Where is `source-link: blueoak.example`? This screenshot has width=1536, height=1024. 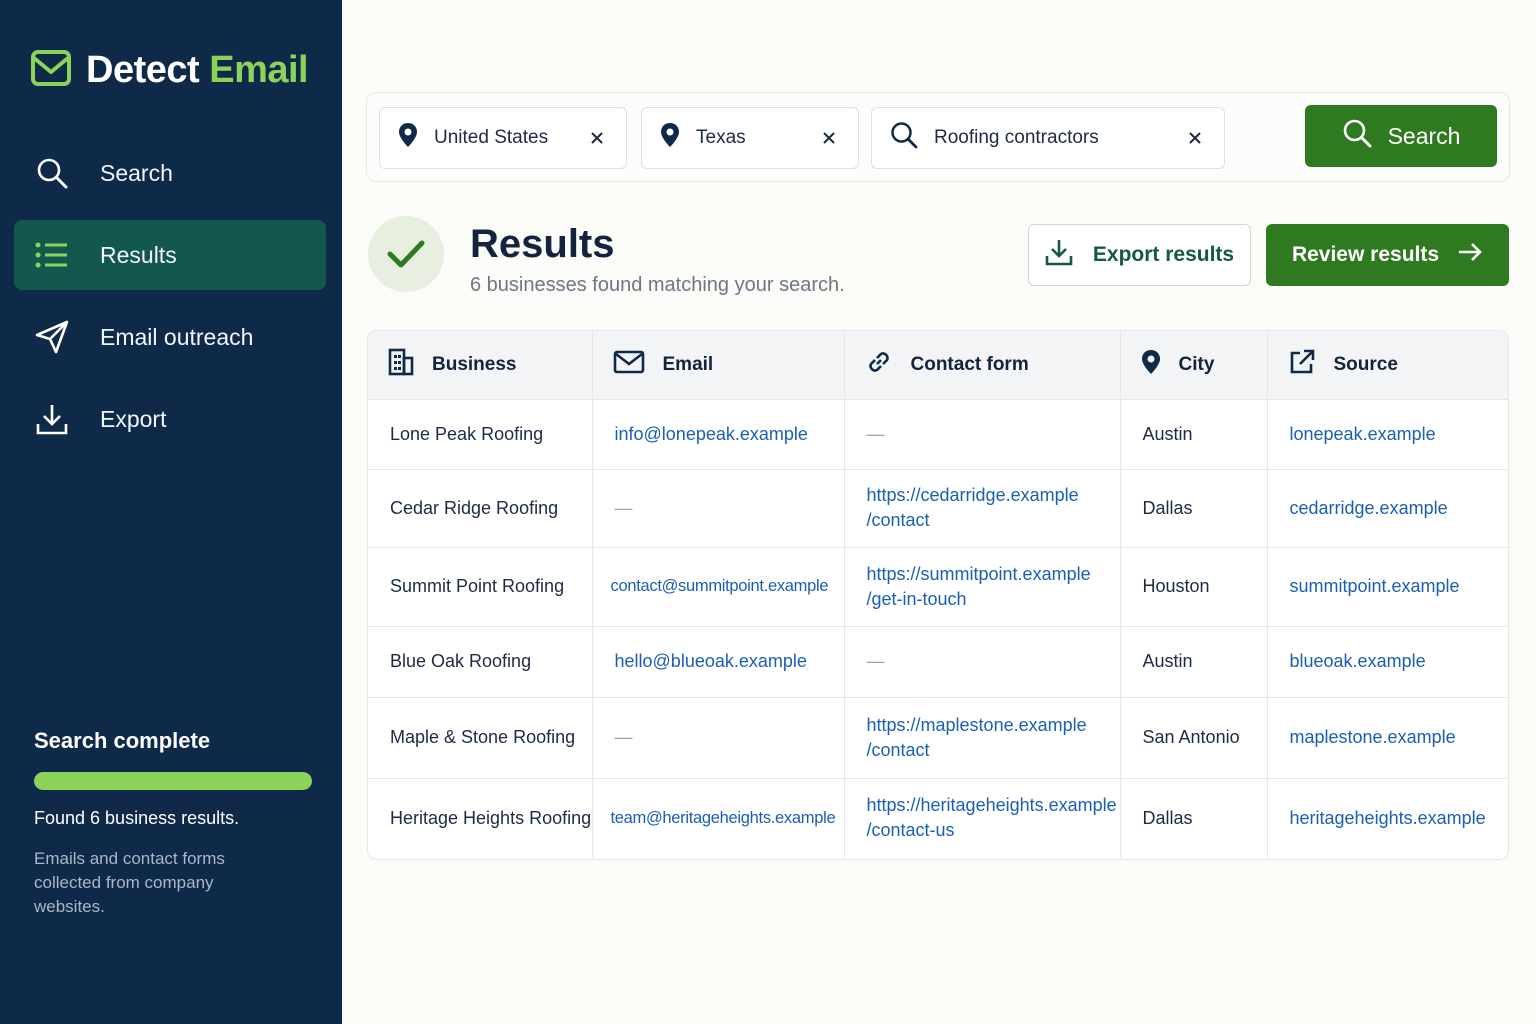 source-link: blueoak.example is located at coordinates (1387, 662).